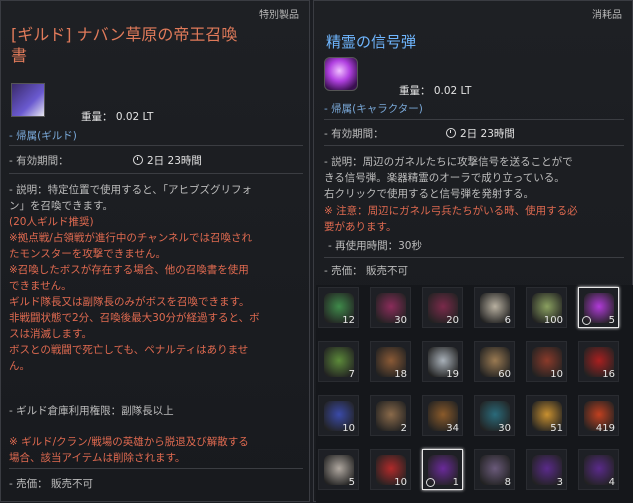  What do you see at coordinates (444, 178) in the screenshot?
I see `desc-line: きる信号弾。楽器精霊のオーラで成り立っている。` at bounding box center [444, 178].